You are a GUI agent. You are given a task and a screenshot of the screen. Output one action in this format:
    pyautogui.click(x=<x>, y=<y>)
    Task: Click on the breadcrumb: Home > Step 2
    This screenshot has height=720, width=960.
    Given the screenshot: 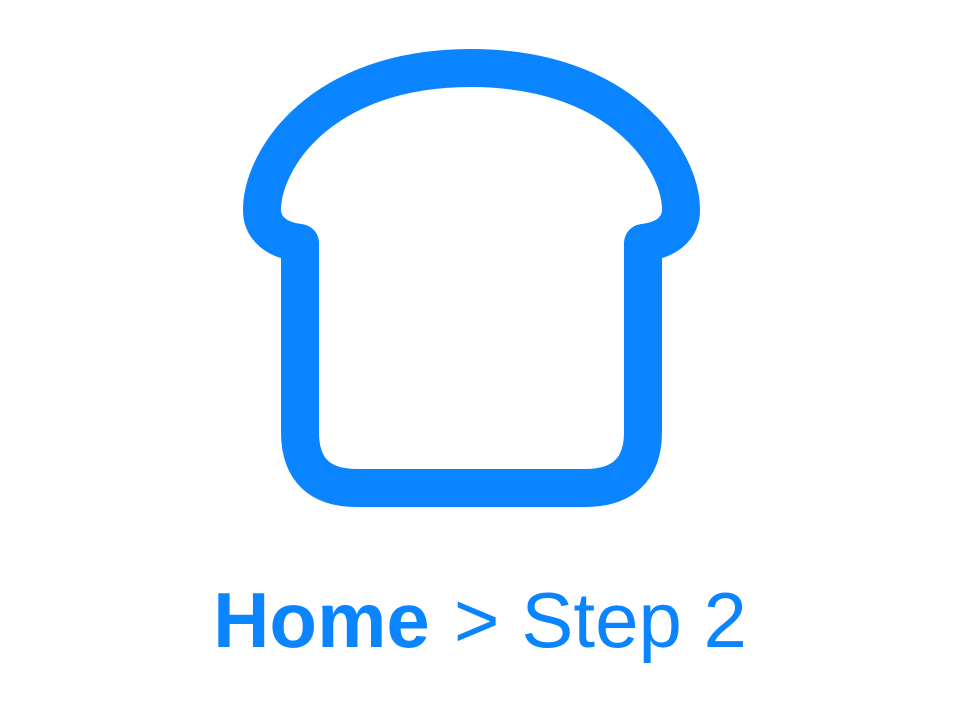 What is the action you would take?
    pyautogui.click(x=480, y=620)
    